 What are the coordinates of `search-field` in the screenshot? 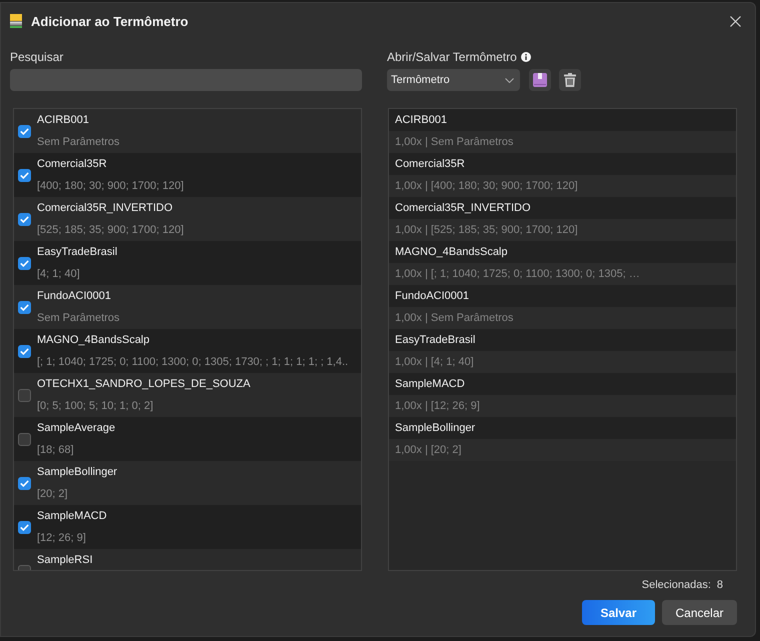 It's located at (186, 80).